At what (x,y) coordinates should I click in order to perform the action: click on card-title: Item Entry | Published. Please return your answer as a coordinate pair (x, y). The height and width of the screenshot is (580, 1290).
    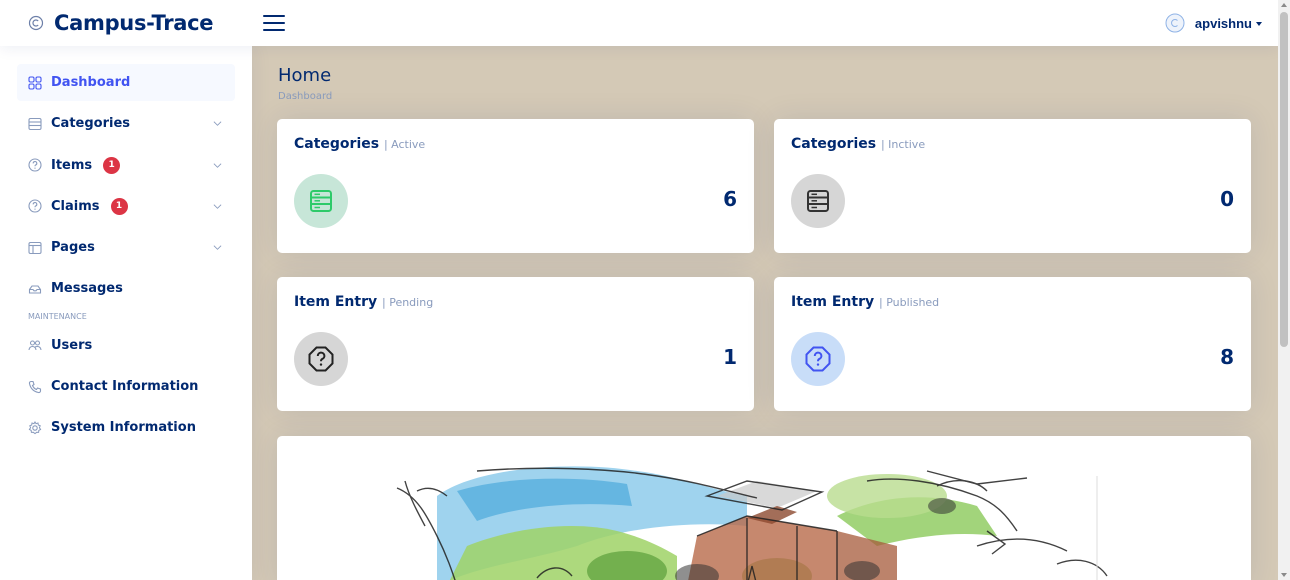
    Looking at the image, I should click on (865, 302).